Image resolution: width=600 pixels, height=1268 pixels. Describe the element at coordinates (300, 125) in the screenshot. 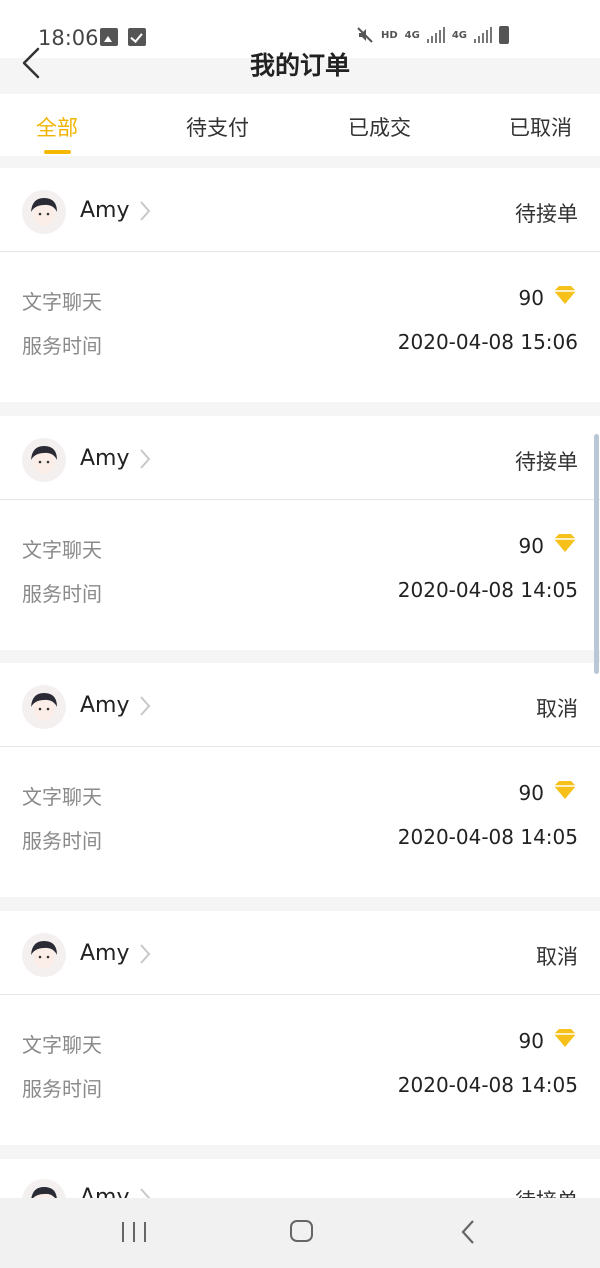

I see `order-tabs: 全部 待支付 已成交 已取消` at that location.